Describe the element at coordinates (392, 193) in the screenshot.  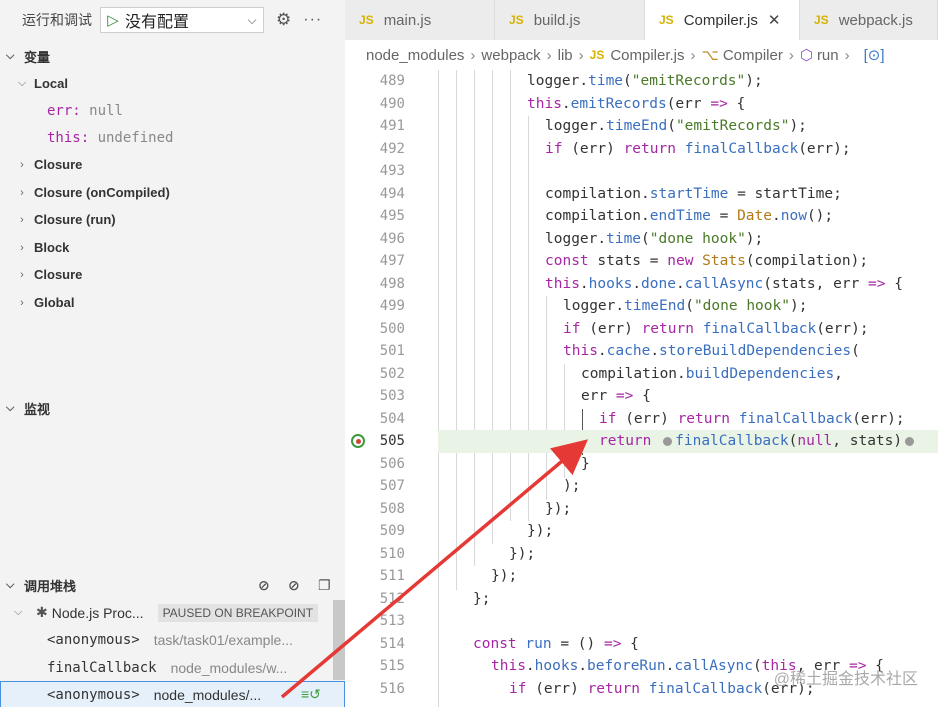
I see `line-number: 494` at that location.